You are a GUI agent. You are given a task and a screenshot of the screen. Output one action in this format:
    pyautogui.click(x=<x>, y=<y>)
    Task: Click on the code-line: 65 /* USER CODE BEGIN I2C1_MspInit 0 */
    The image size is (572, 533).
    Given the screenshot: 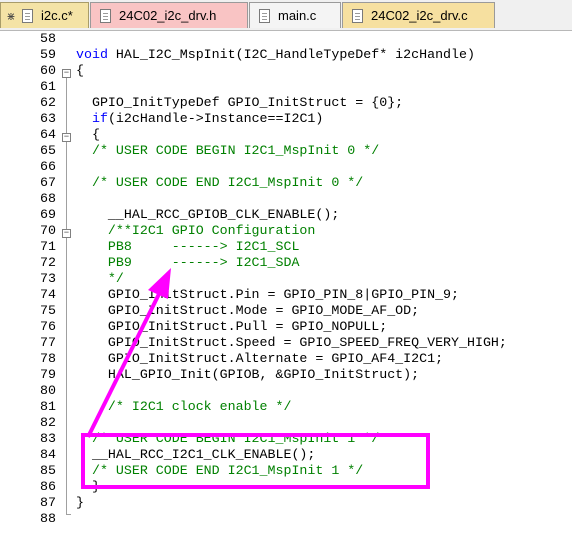 What is the action you would take?
    pyautogui.click(x=286, y=151)
    